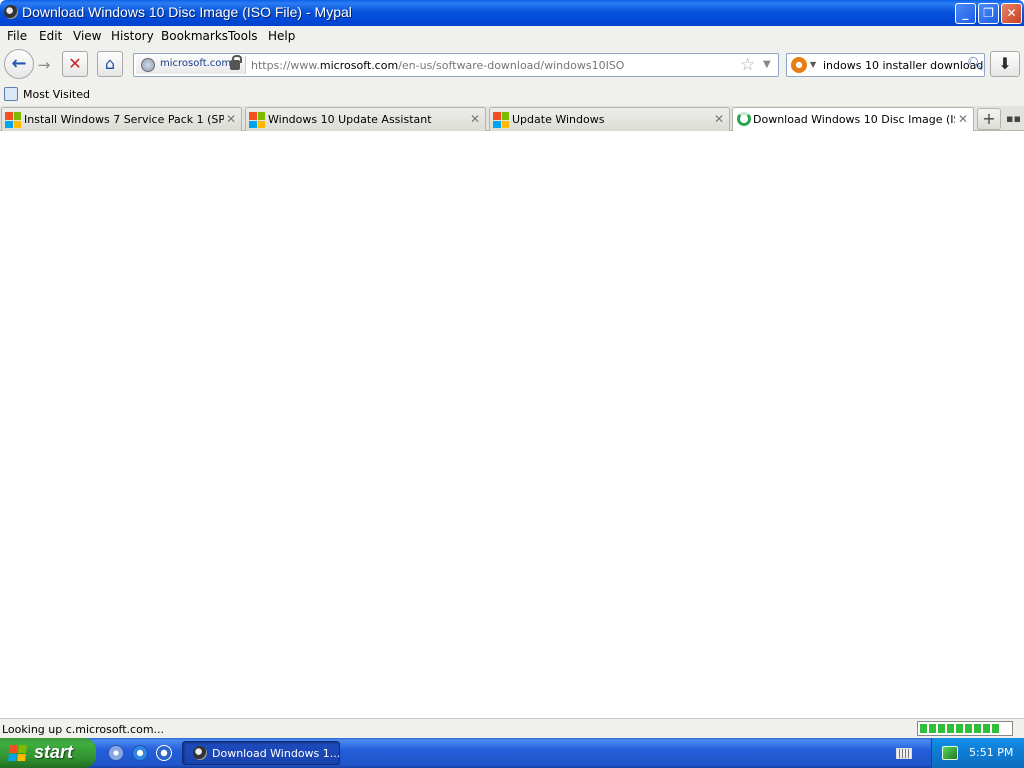 This screenshot has width=1024, height=768. What do you see at coordinates (799, 65) in the screenshot?
I see `search-engine-icon` at bounding box center [799, 65].